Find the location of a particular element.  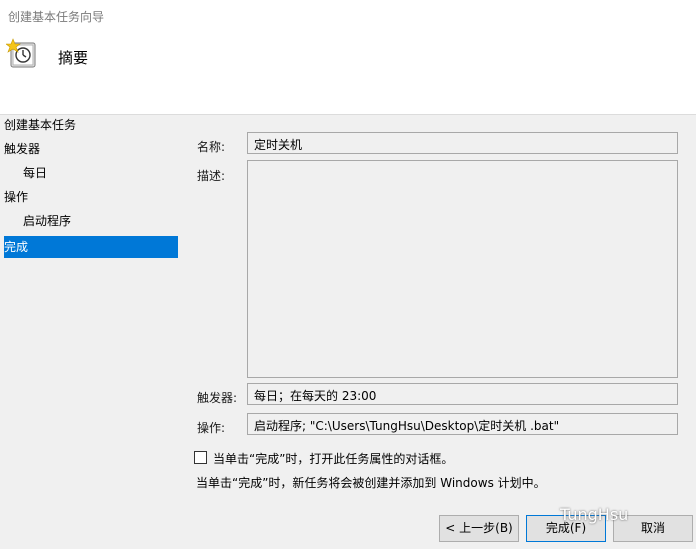

action-label: 操作: is located at coordinates (211, 428).